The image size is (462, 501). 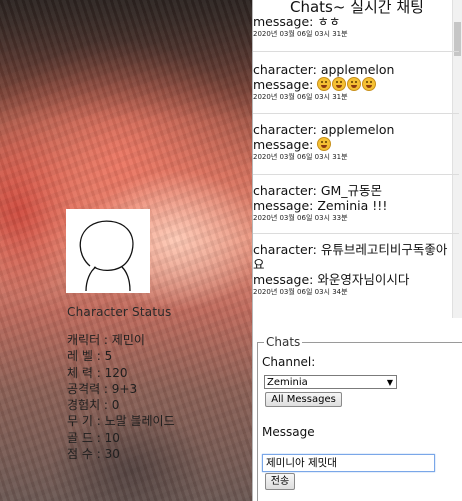 I want to click on stat-character: 캐릭터 : 제민이, so click(x=106, y=340).